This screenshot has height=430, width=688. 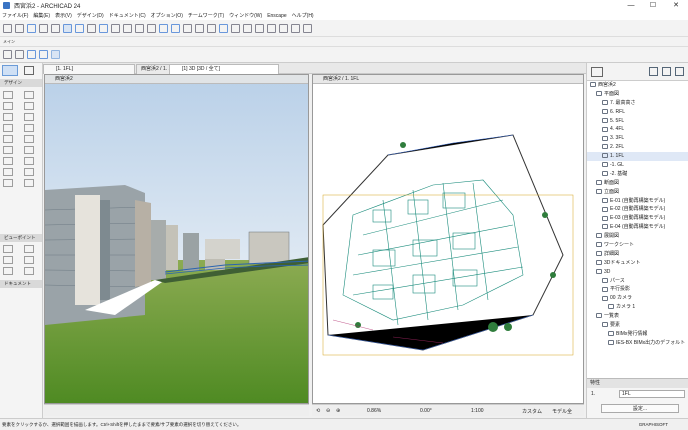 What do you see at coordinates (21, 83) in the screenshot?
I see `section-design: デザイン` at bounding box center [21, 83].